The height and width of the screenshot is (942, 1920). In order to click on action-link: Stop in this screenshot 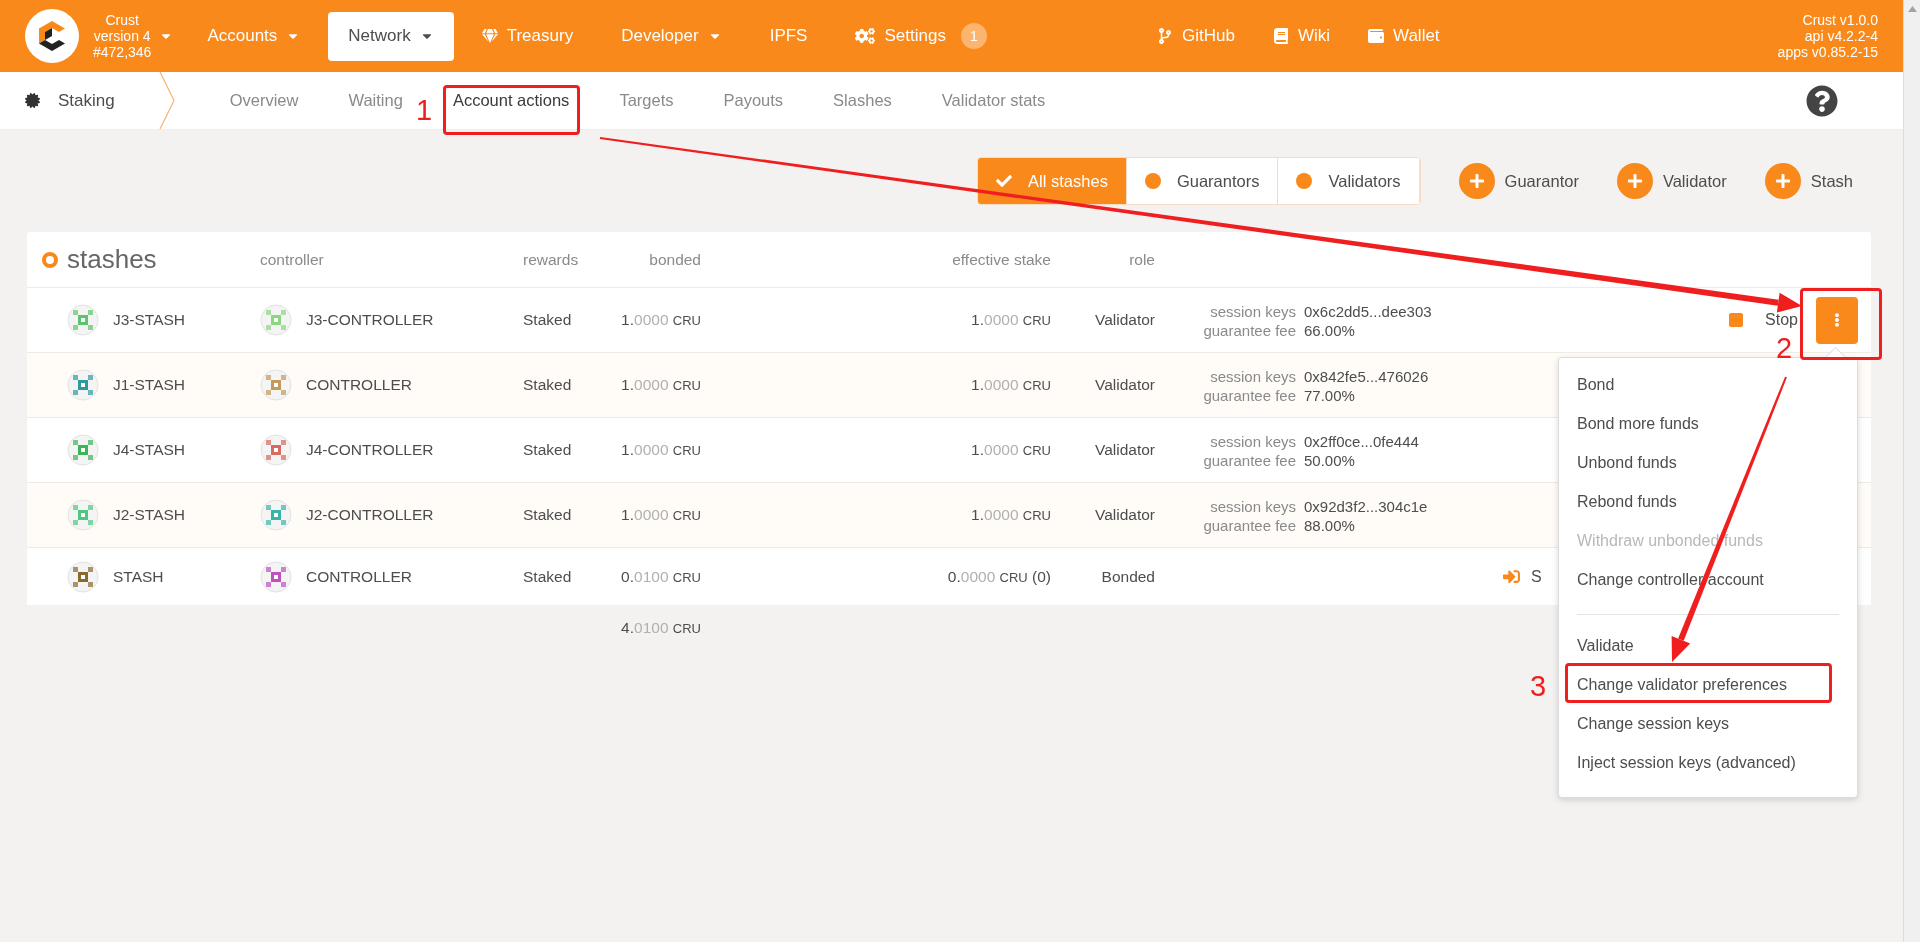, I will do `click(1781, 320)`.